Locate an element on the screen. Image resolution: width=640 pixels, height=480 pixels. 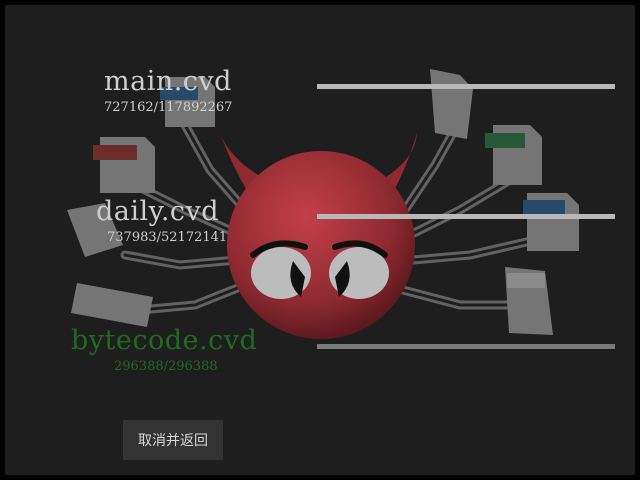
progress-bar-bytecode is located at coordinates (466, 346).